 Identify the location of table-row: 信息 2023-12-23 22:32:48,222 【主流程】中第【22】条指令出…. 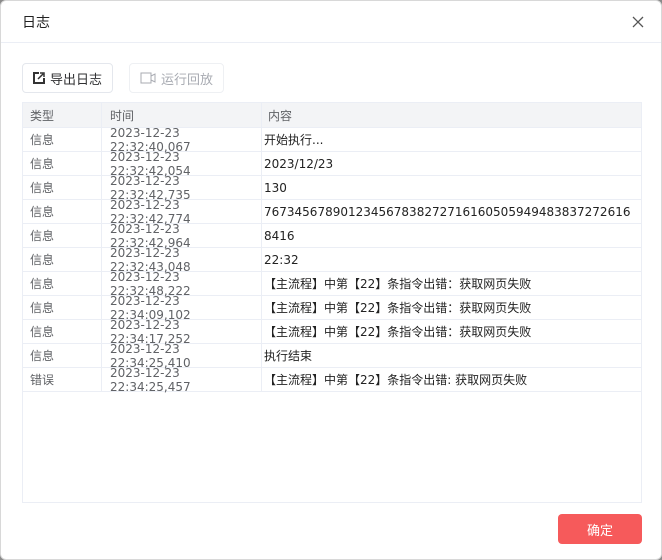
(332, 284).